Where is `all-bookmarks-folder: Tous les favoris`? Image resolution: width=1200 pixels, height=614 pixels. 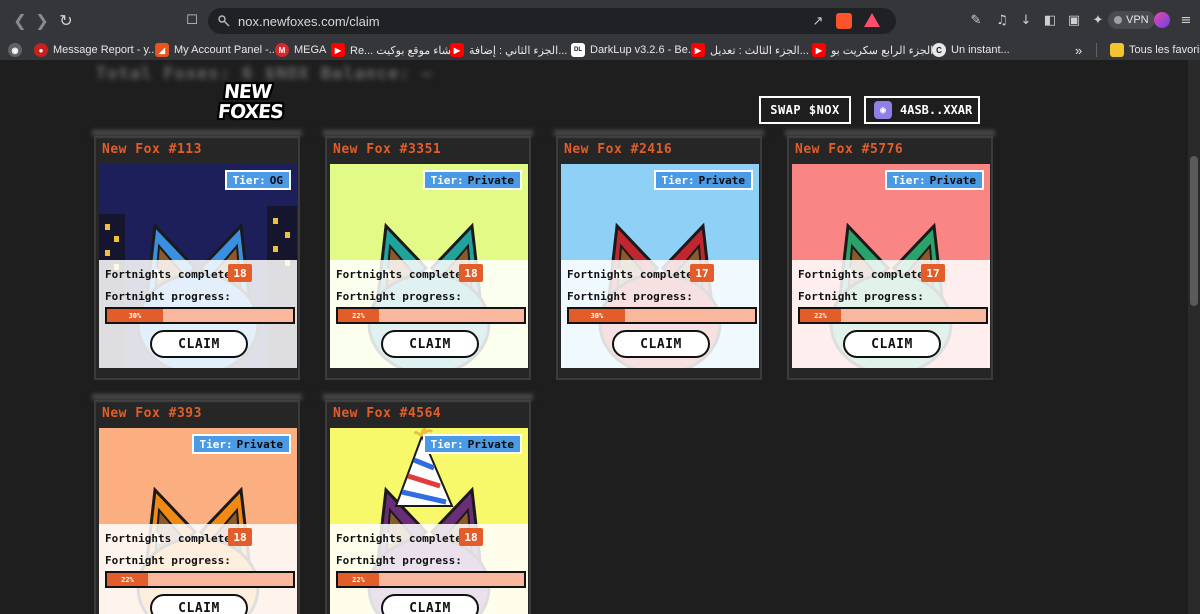
all-bookmarks-folder: Tous les favoris is located at coordinates (1155, 50).